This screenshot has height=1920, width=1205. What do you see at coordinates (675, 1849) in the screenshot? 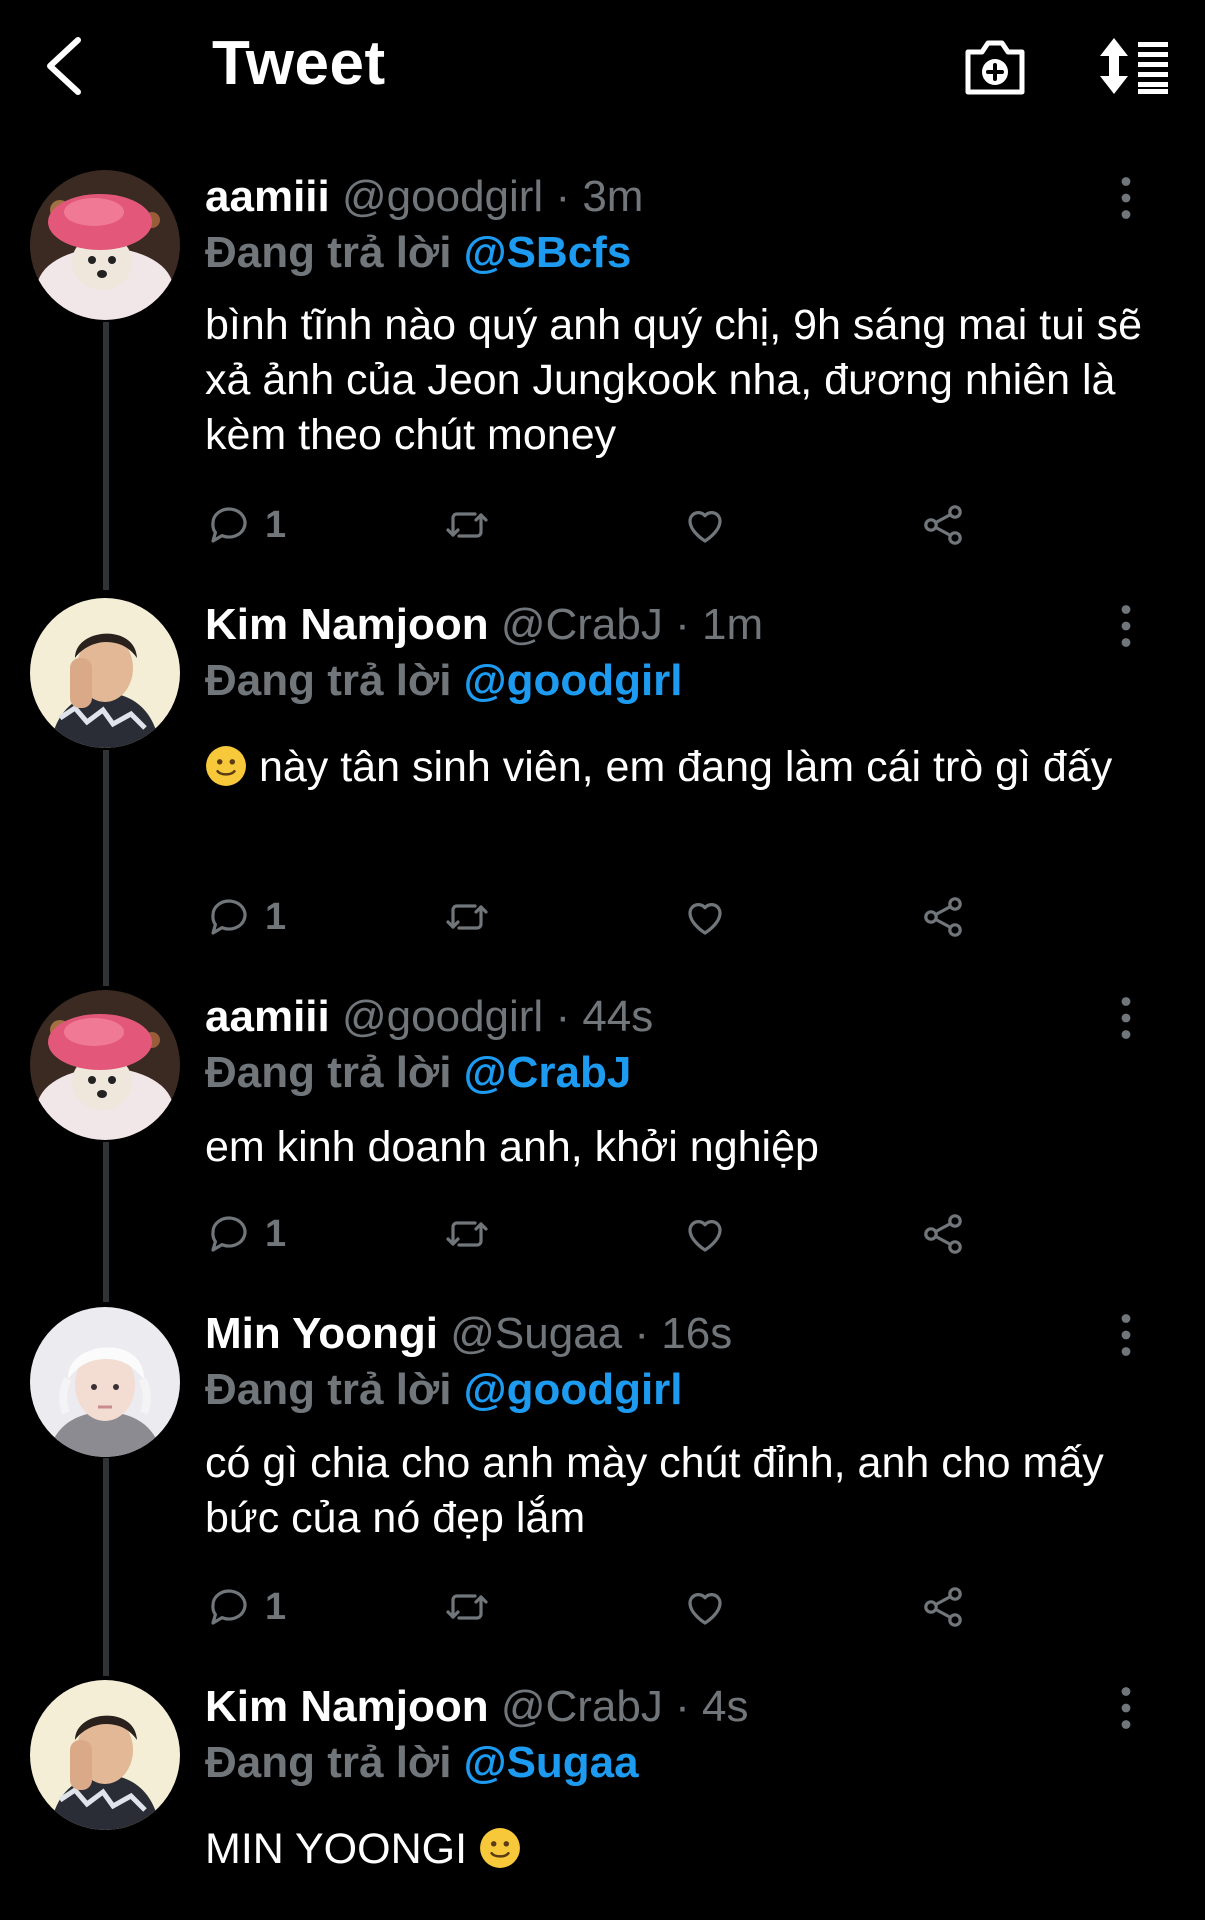
I see `tweet-text: MIN YOONGI` at bounding box center [675, 1849].